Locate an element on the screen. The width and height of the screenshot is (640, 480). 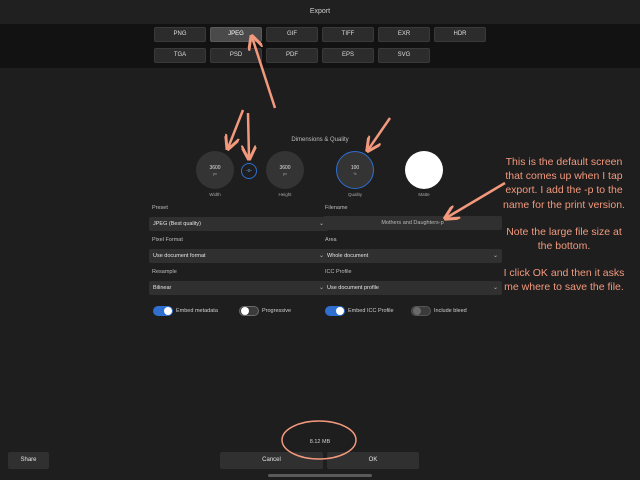
preset-label: Preset is located at coordinates (160, 208).